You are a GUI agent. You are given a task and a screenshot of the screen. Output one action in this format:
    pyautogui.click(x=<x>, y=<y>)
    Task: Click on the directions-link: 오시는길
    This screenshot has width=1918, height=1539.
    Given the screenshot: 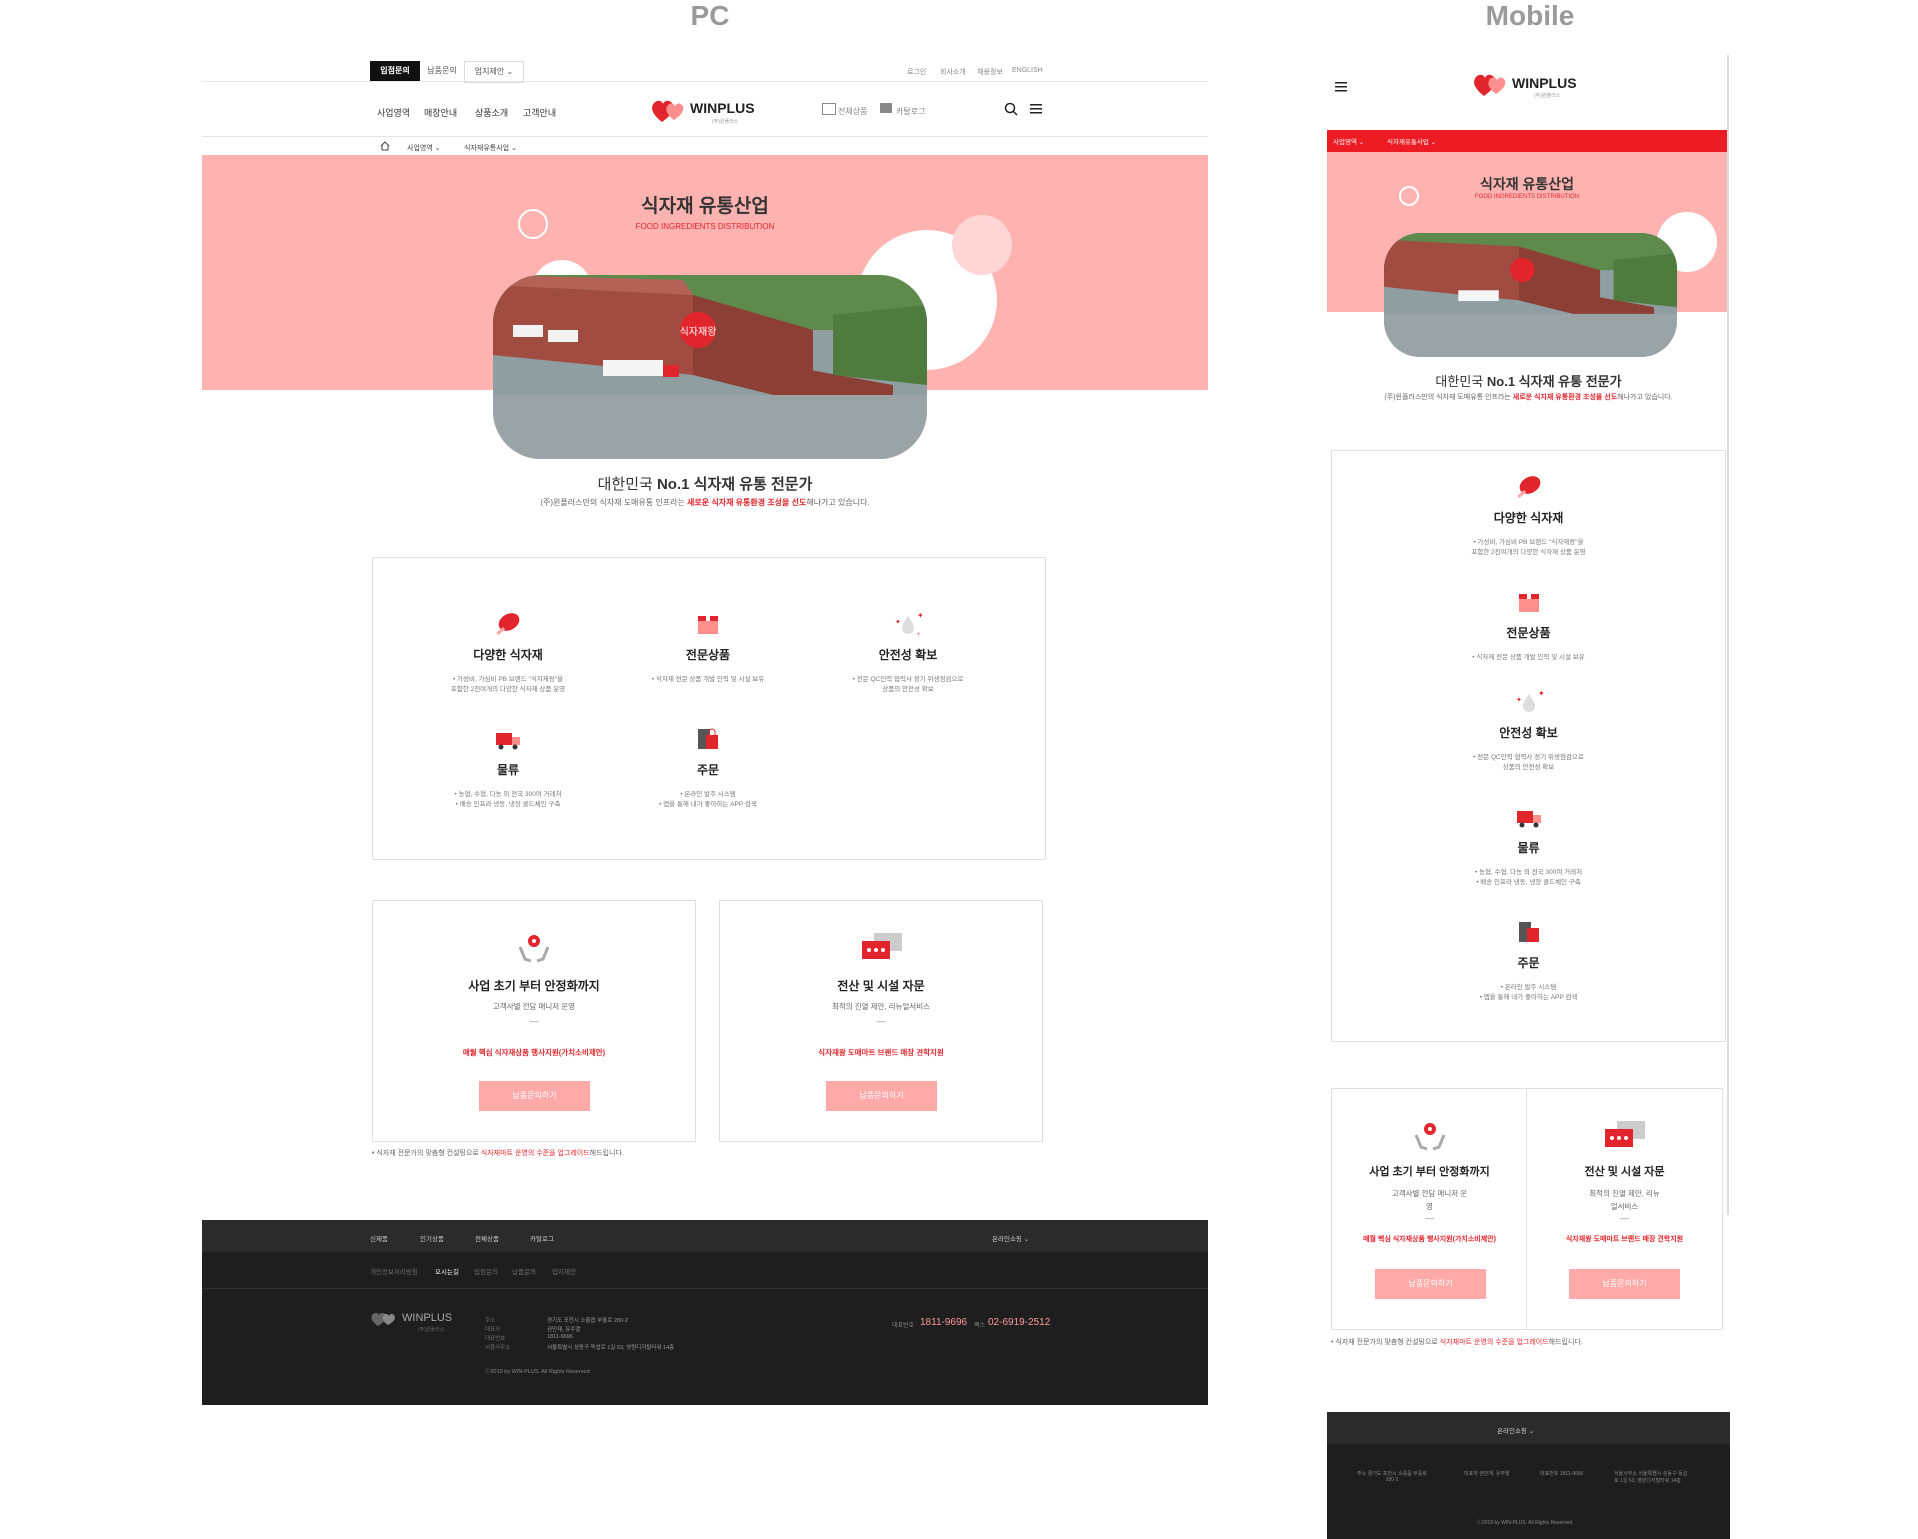 What is the action you would take?
    pyautogui.click(x=447, y=1271)
    